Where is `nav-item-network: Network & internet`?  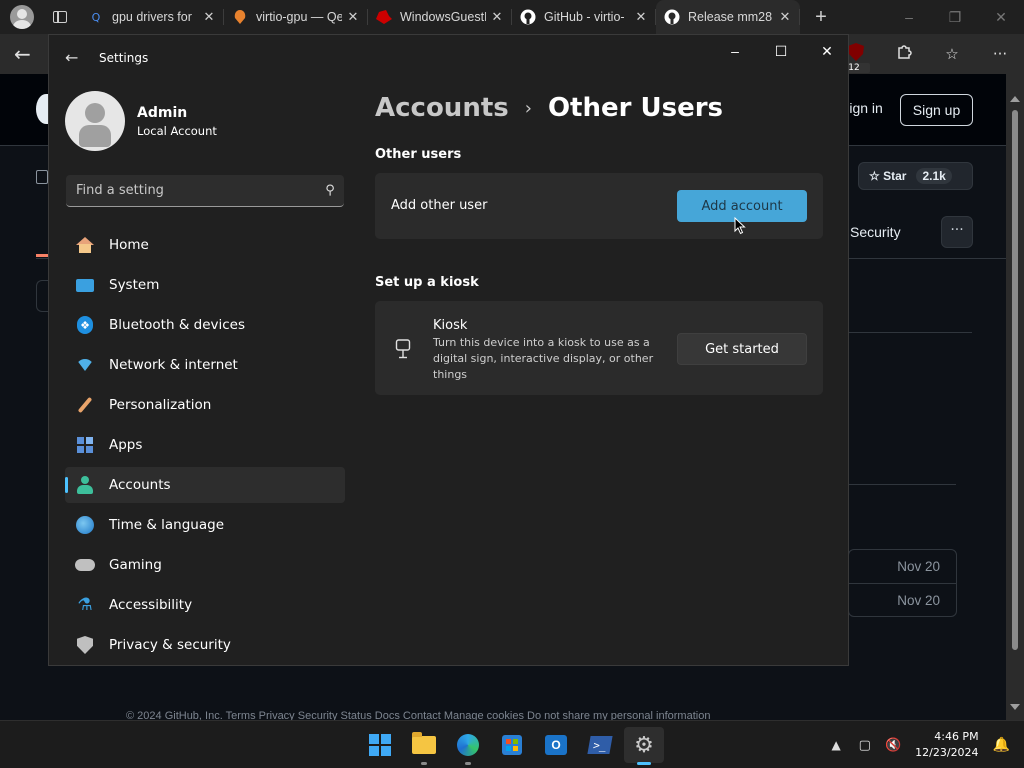 nav-item-network: Network & internet is located at coordinates (205, 365).